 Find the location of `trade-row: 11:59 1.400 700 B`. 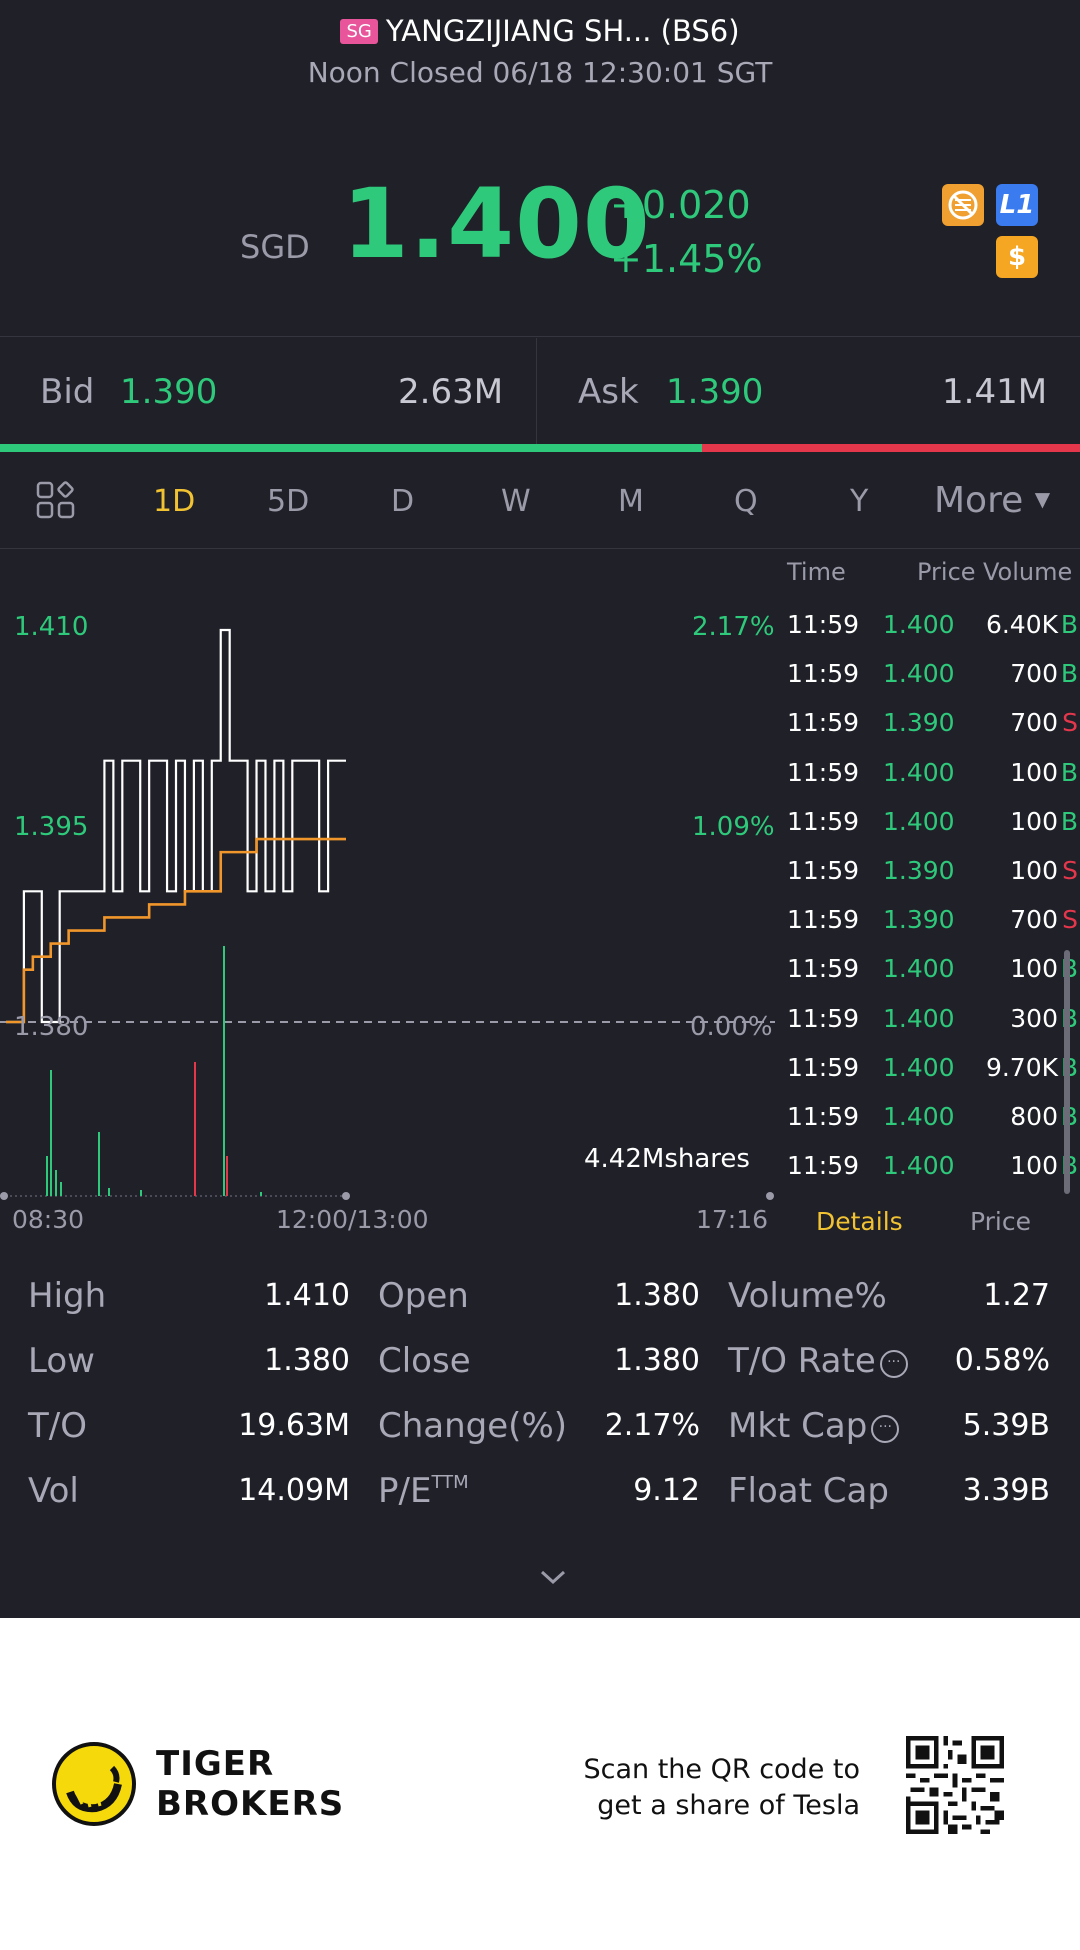

trade-row: 11:59 1.400 700 B is located at coordinates (927, 683).